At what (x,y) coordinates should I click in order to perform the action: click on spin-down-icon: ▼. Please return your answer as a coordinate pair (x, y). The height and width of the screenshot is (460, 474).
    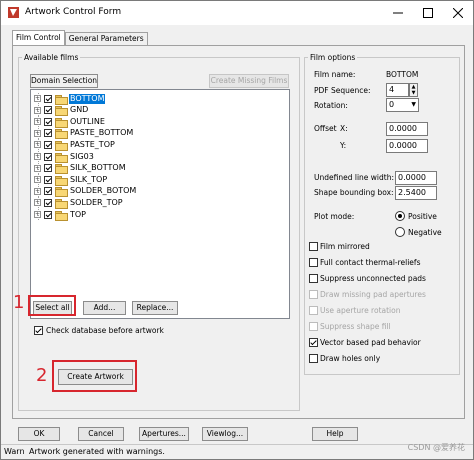
    Looking at the image, I should click on (413, 93).